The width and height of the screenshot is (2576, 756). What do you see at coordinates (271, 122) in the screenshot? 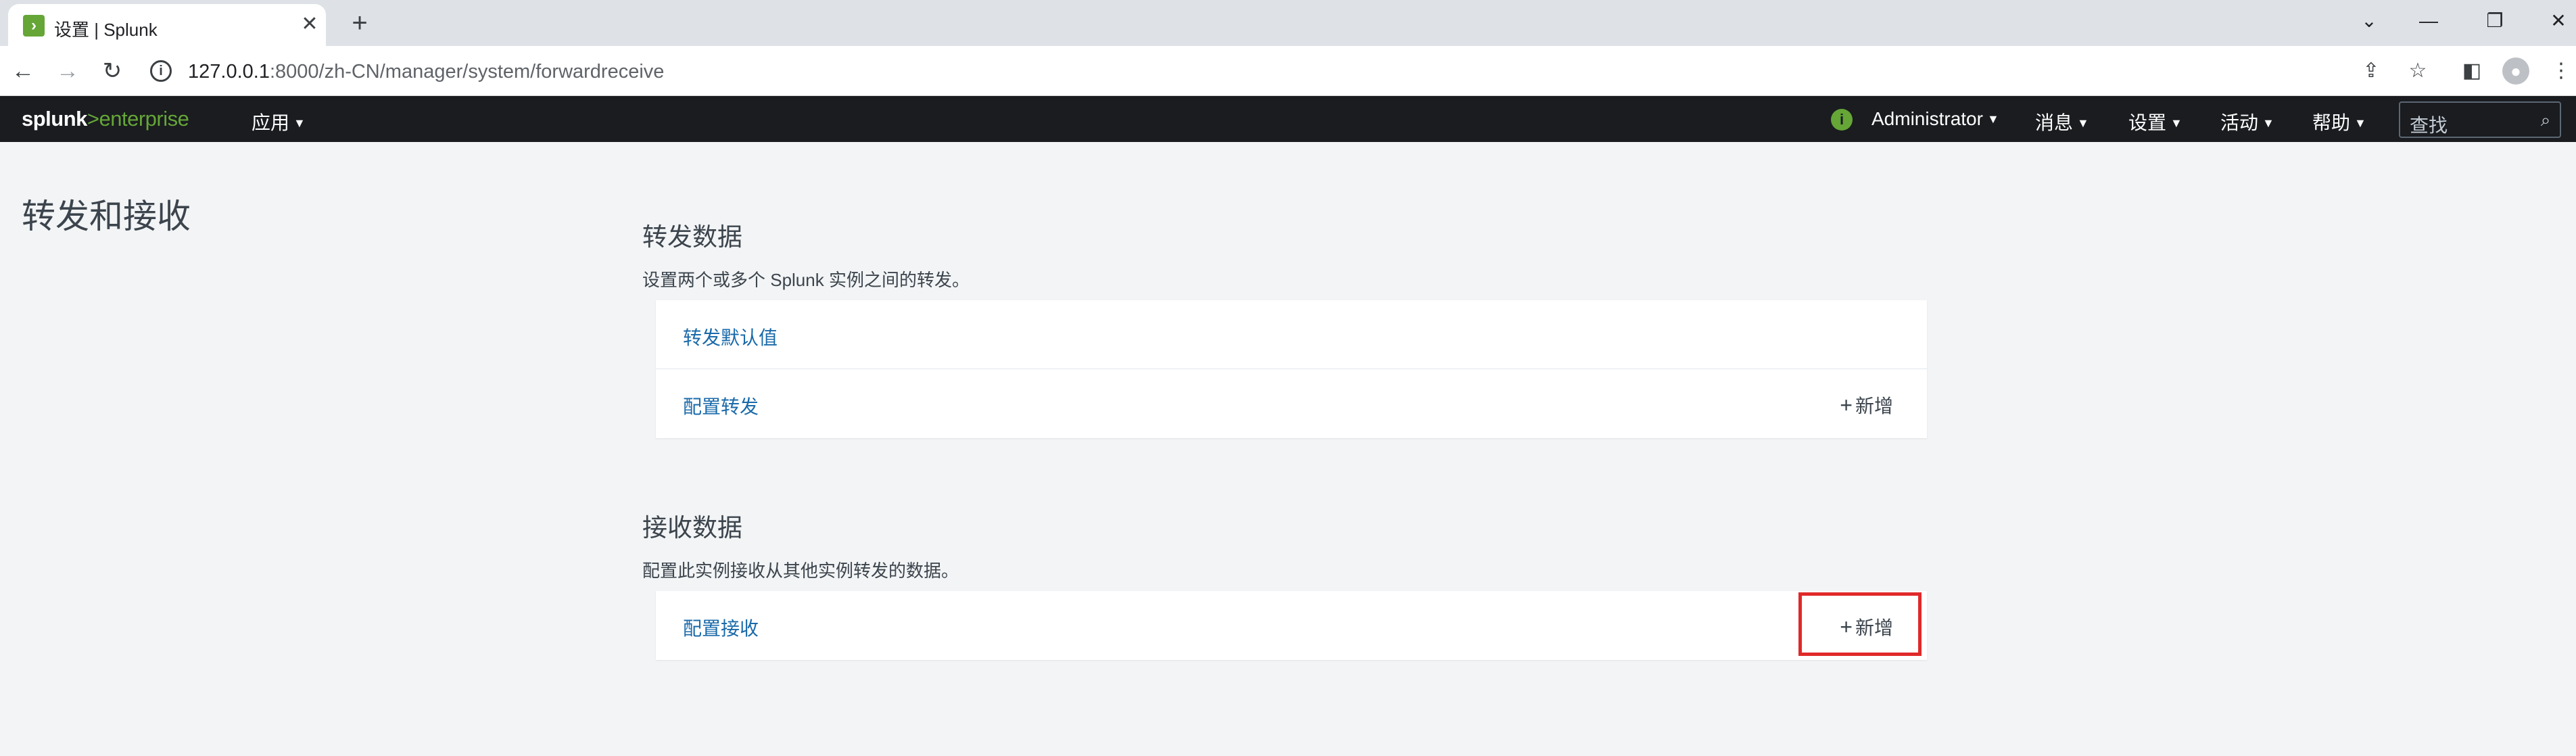
I see `app-menu-label: 应用` at bounding box center [271, 122].